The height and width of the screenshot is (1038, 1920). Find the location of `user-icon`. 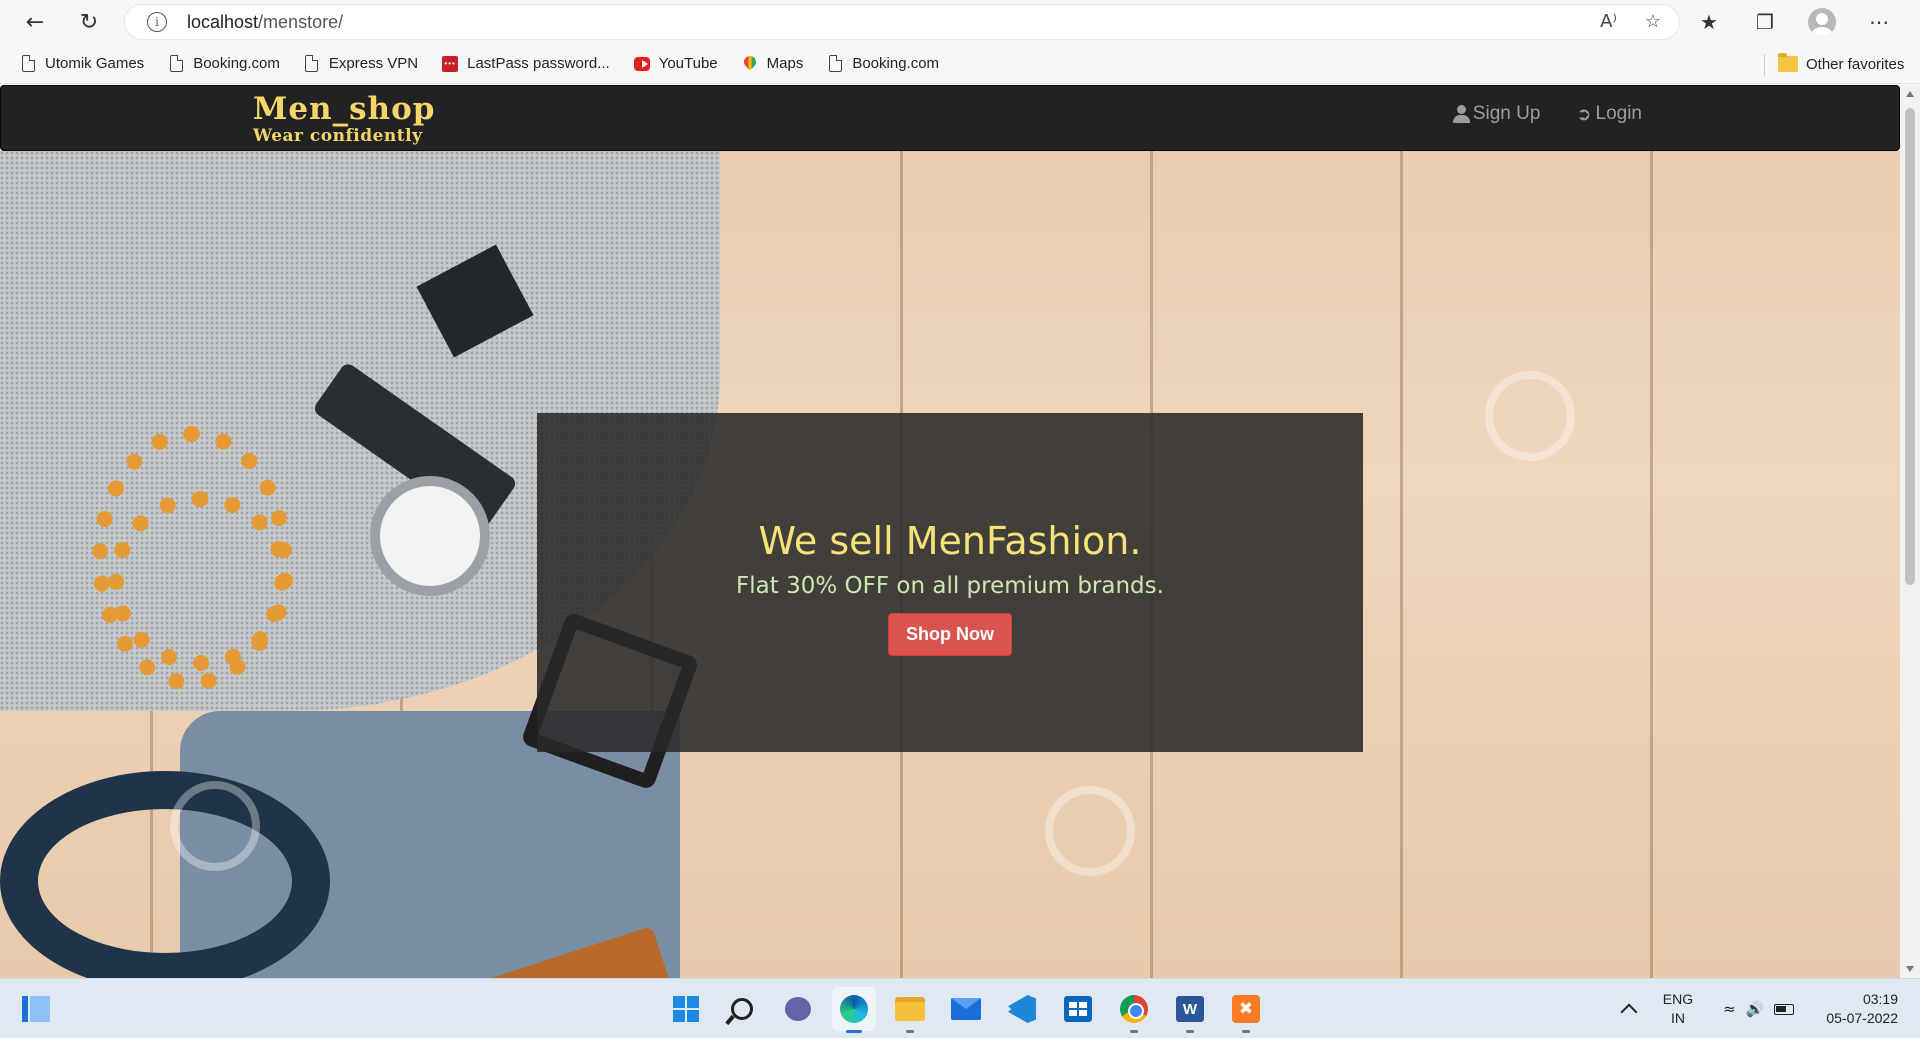

user-icon is located at coordinates (1461, 114).